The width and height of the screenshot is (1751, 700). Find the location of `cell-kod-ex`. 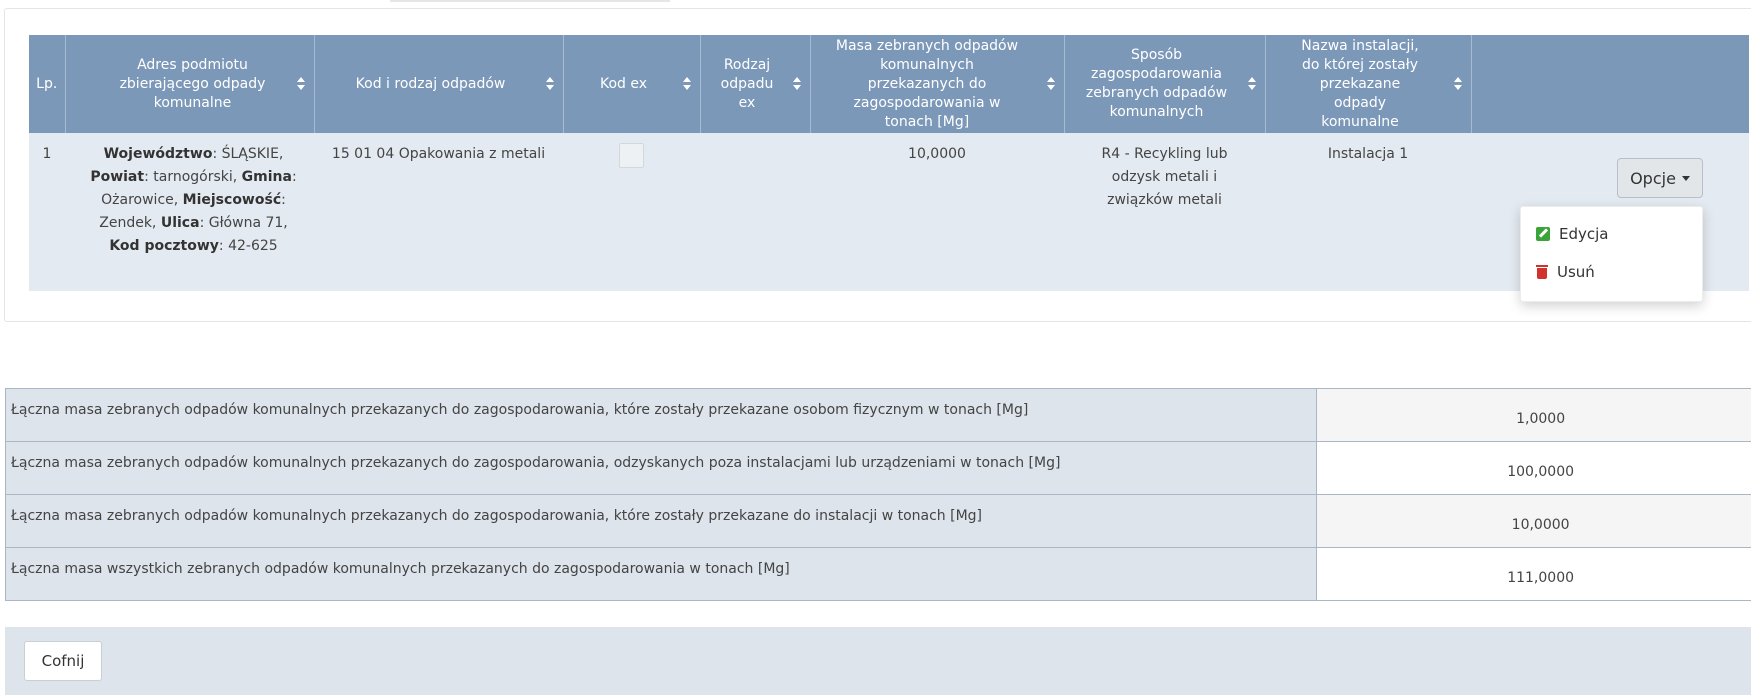

cell-kod-ex is located at coordinates (631, 212).